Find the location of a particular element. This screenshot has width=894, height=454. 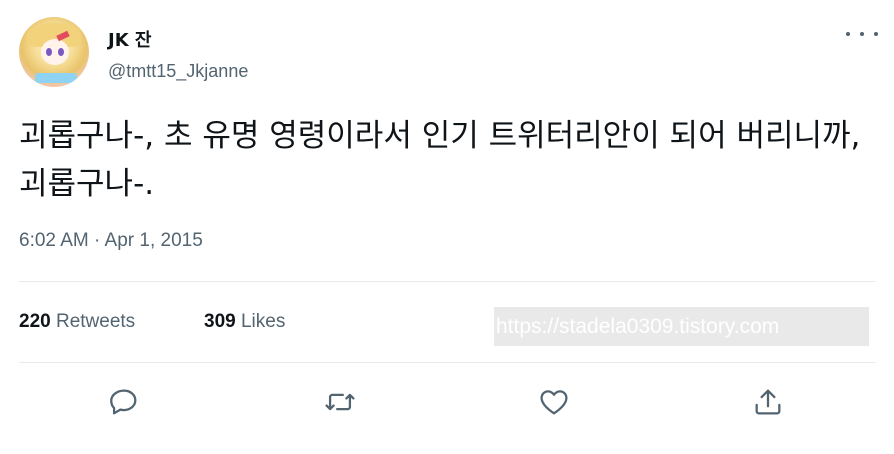

retweets-label: Retweets is located at coordinates (95, 321).